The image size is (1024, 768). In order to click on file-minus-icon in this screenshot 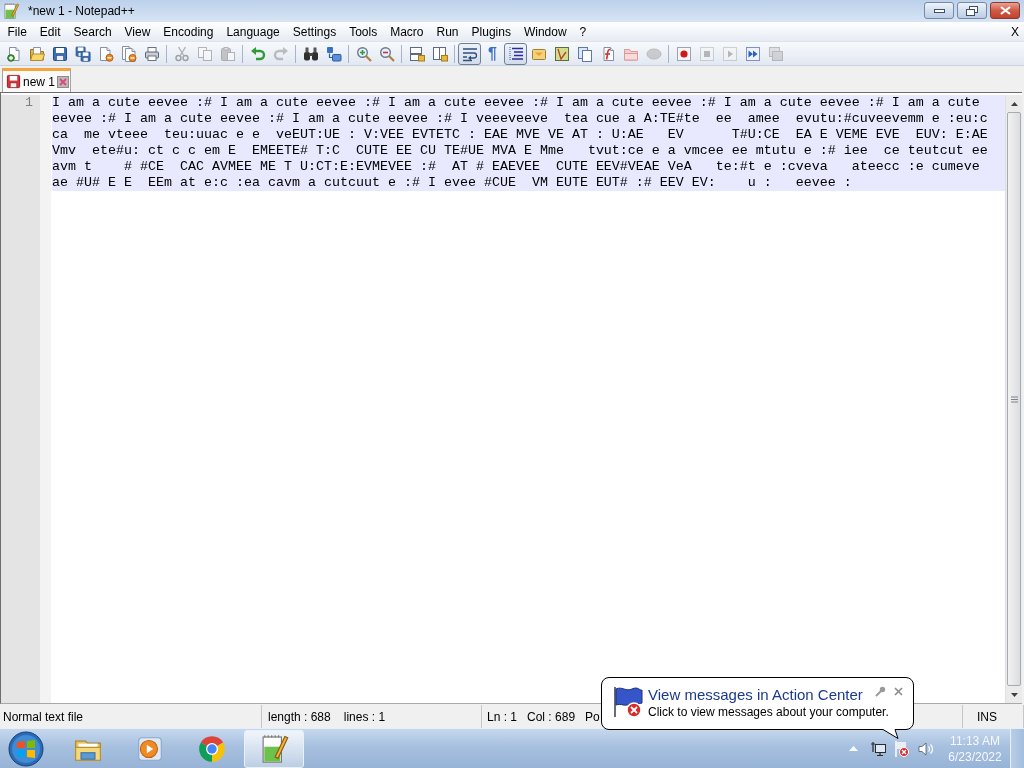, I will do `click(105, 53)`.